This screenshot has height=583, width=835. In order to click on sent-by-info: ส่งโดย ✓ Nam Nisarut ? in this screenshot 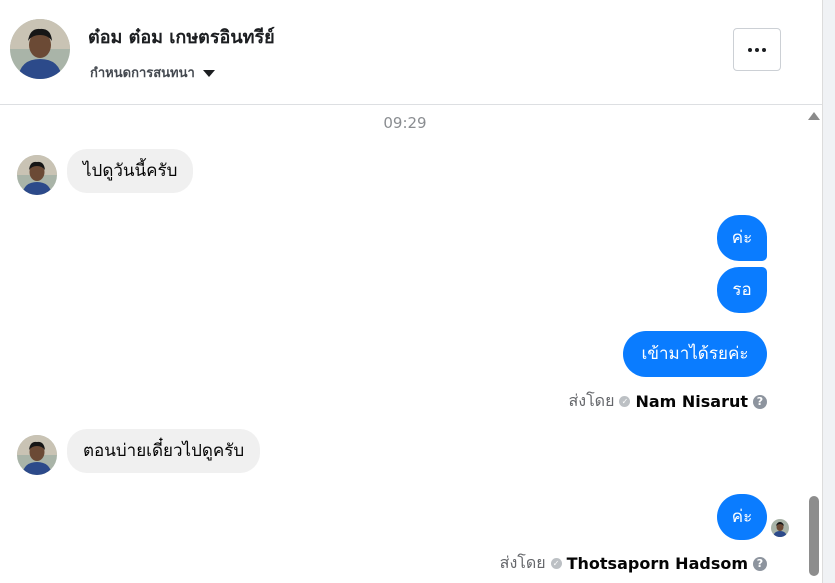, I will do `click(667, 401)`.